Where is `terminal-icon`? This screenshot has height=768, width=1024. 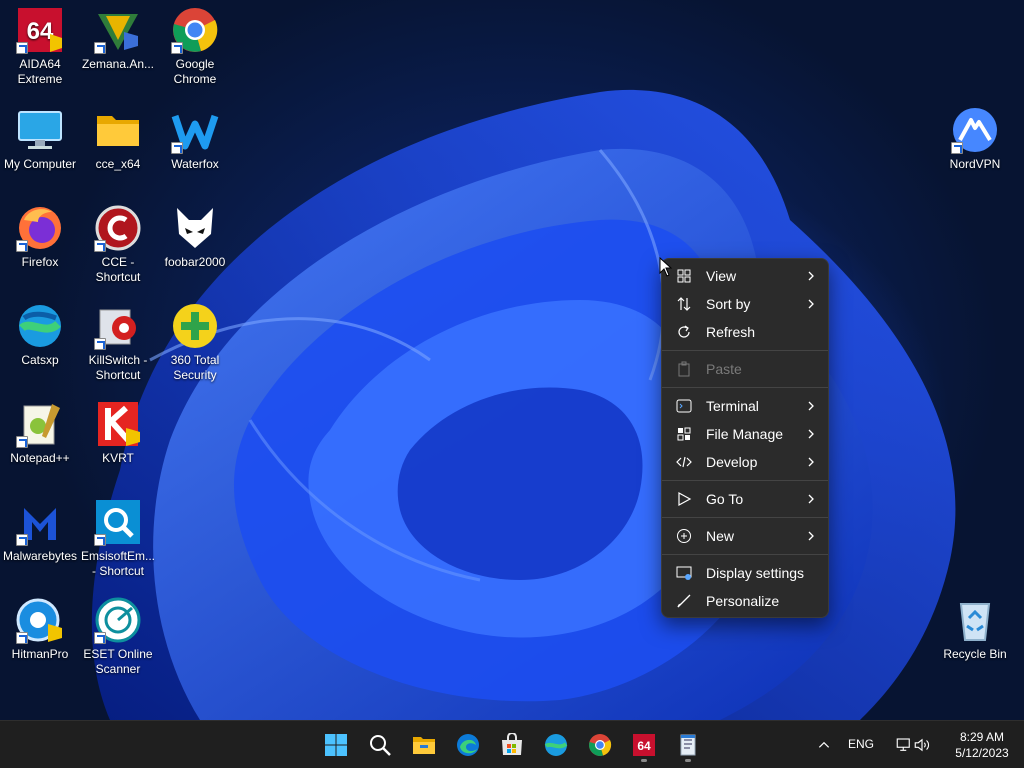
terminal-icon is located at coordinates (684, 406).